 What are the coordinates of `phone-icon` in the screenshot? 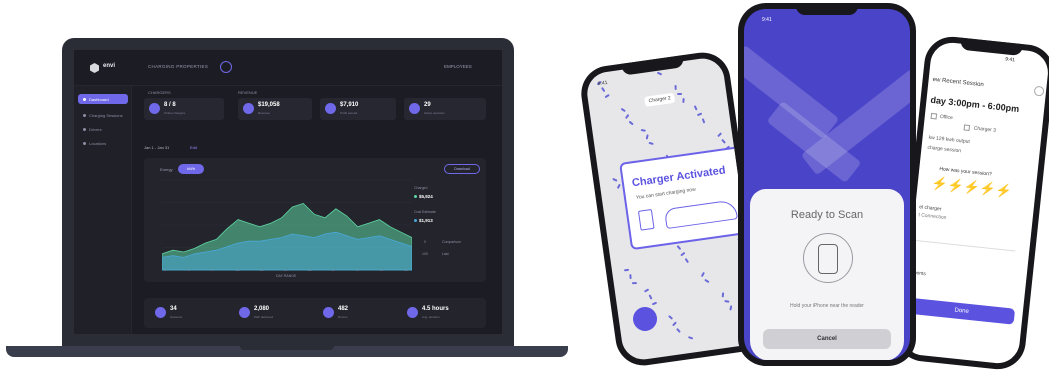 It's located at (828, 259).